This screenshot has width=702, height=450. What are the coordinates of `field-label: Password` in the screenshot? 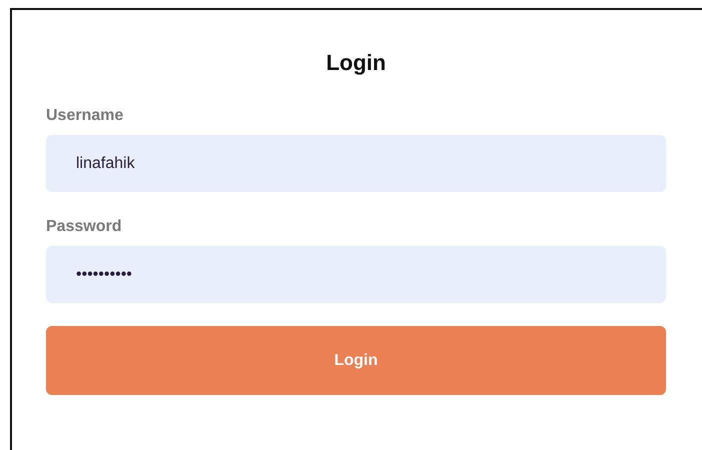 It's located at (84, 227).